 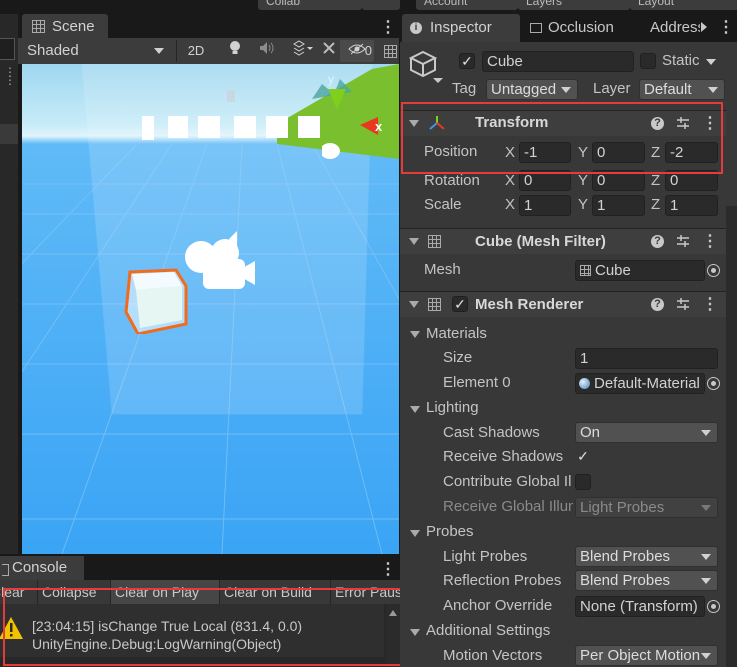 What do you see at coordinates (648, 61) in the screenshot?
I see `static-checkbox` at bounding box center [648, 61].